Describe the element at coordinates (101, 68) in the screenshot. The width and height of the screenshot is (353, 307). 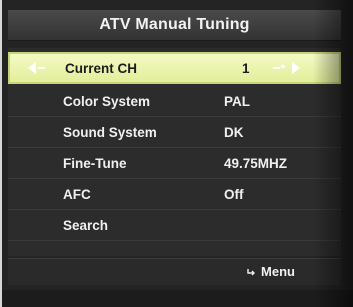
I see `menu-item-label: Current CH` at that location.